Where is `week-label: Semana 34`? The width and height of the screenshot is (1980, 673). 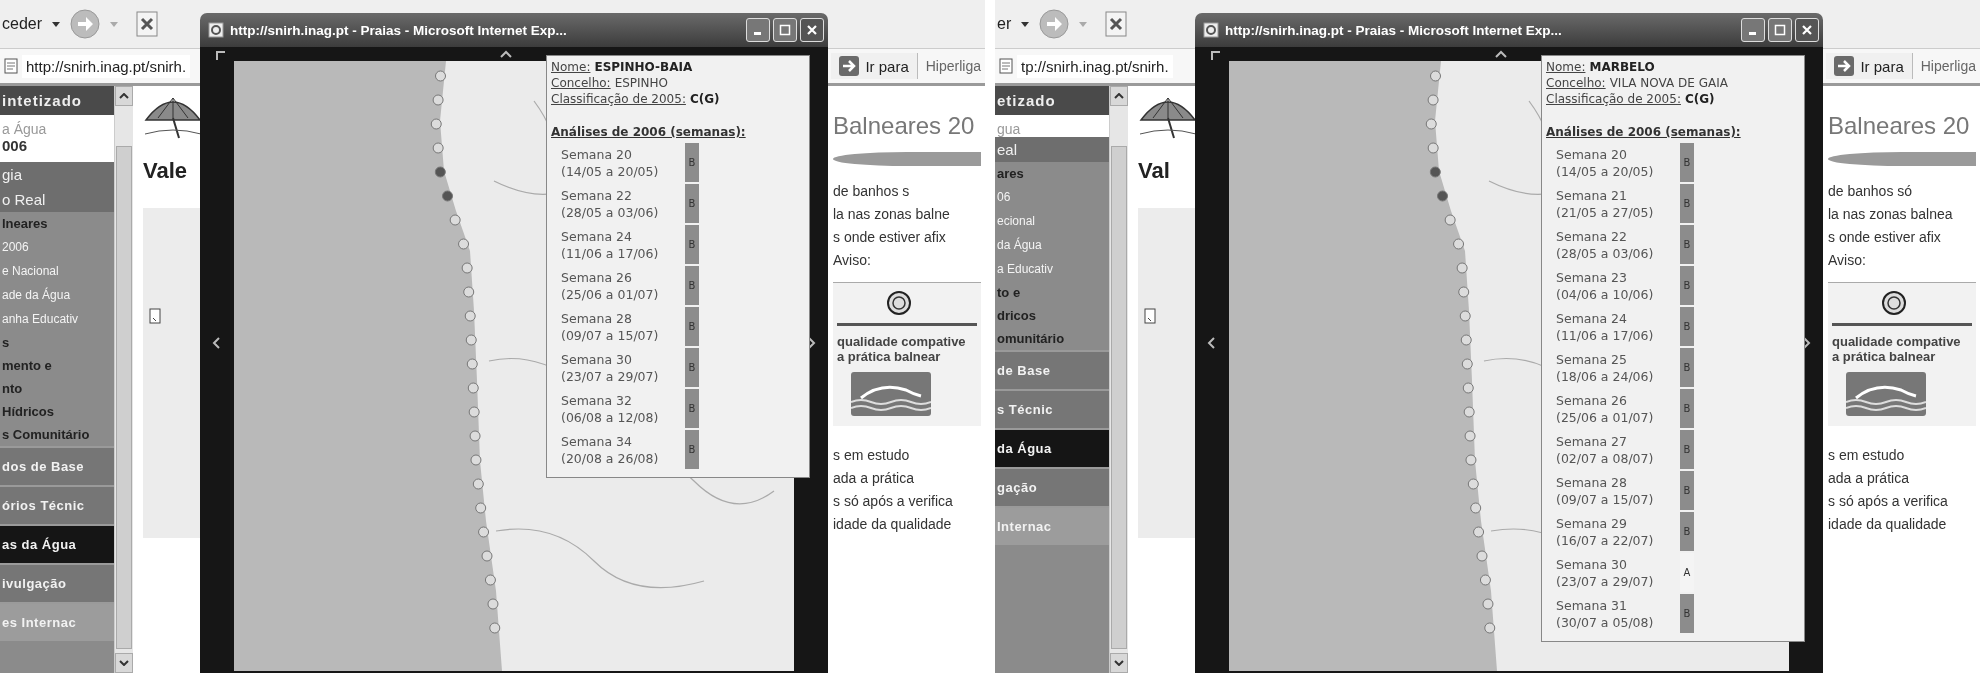
week-label: Semana 34 is located at coordinates (597, 441).